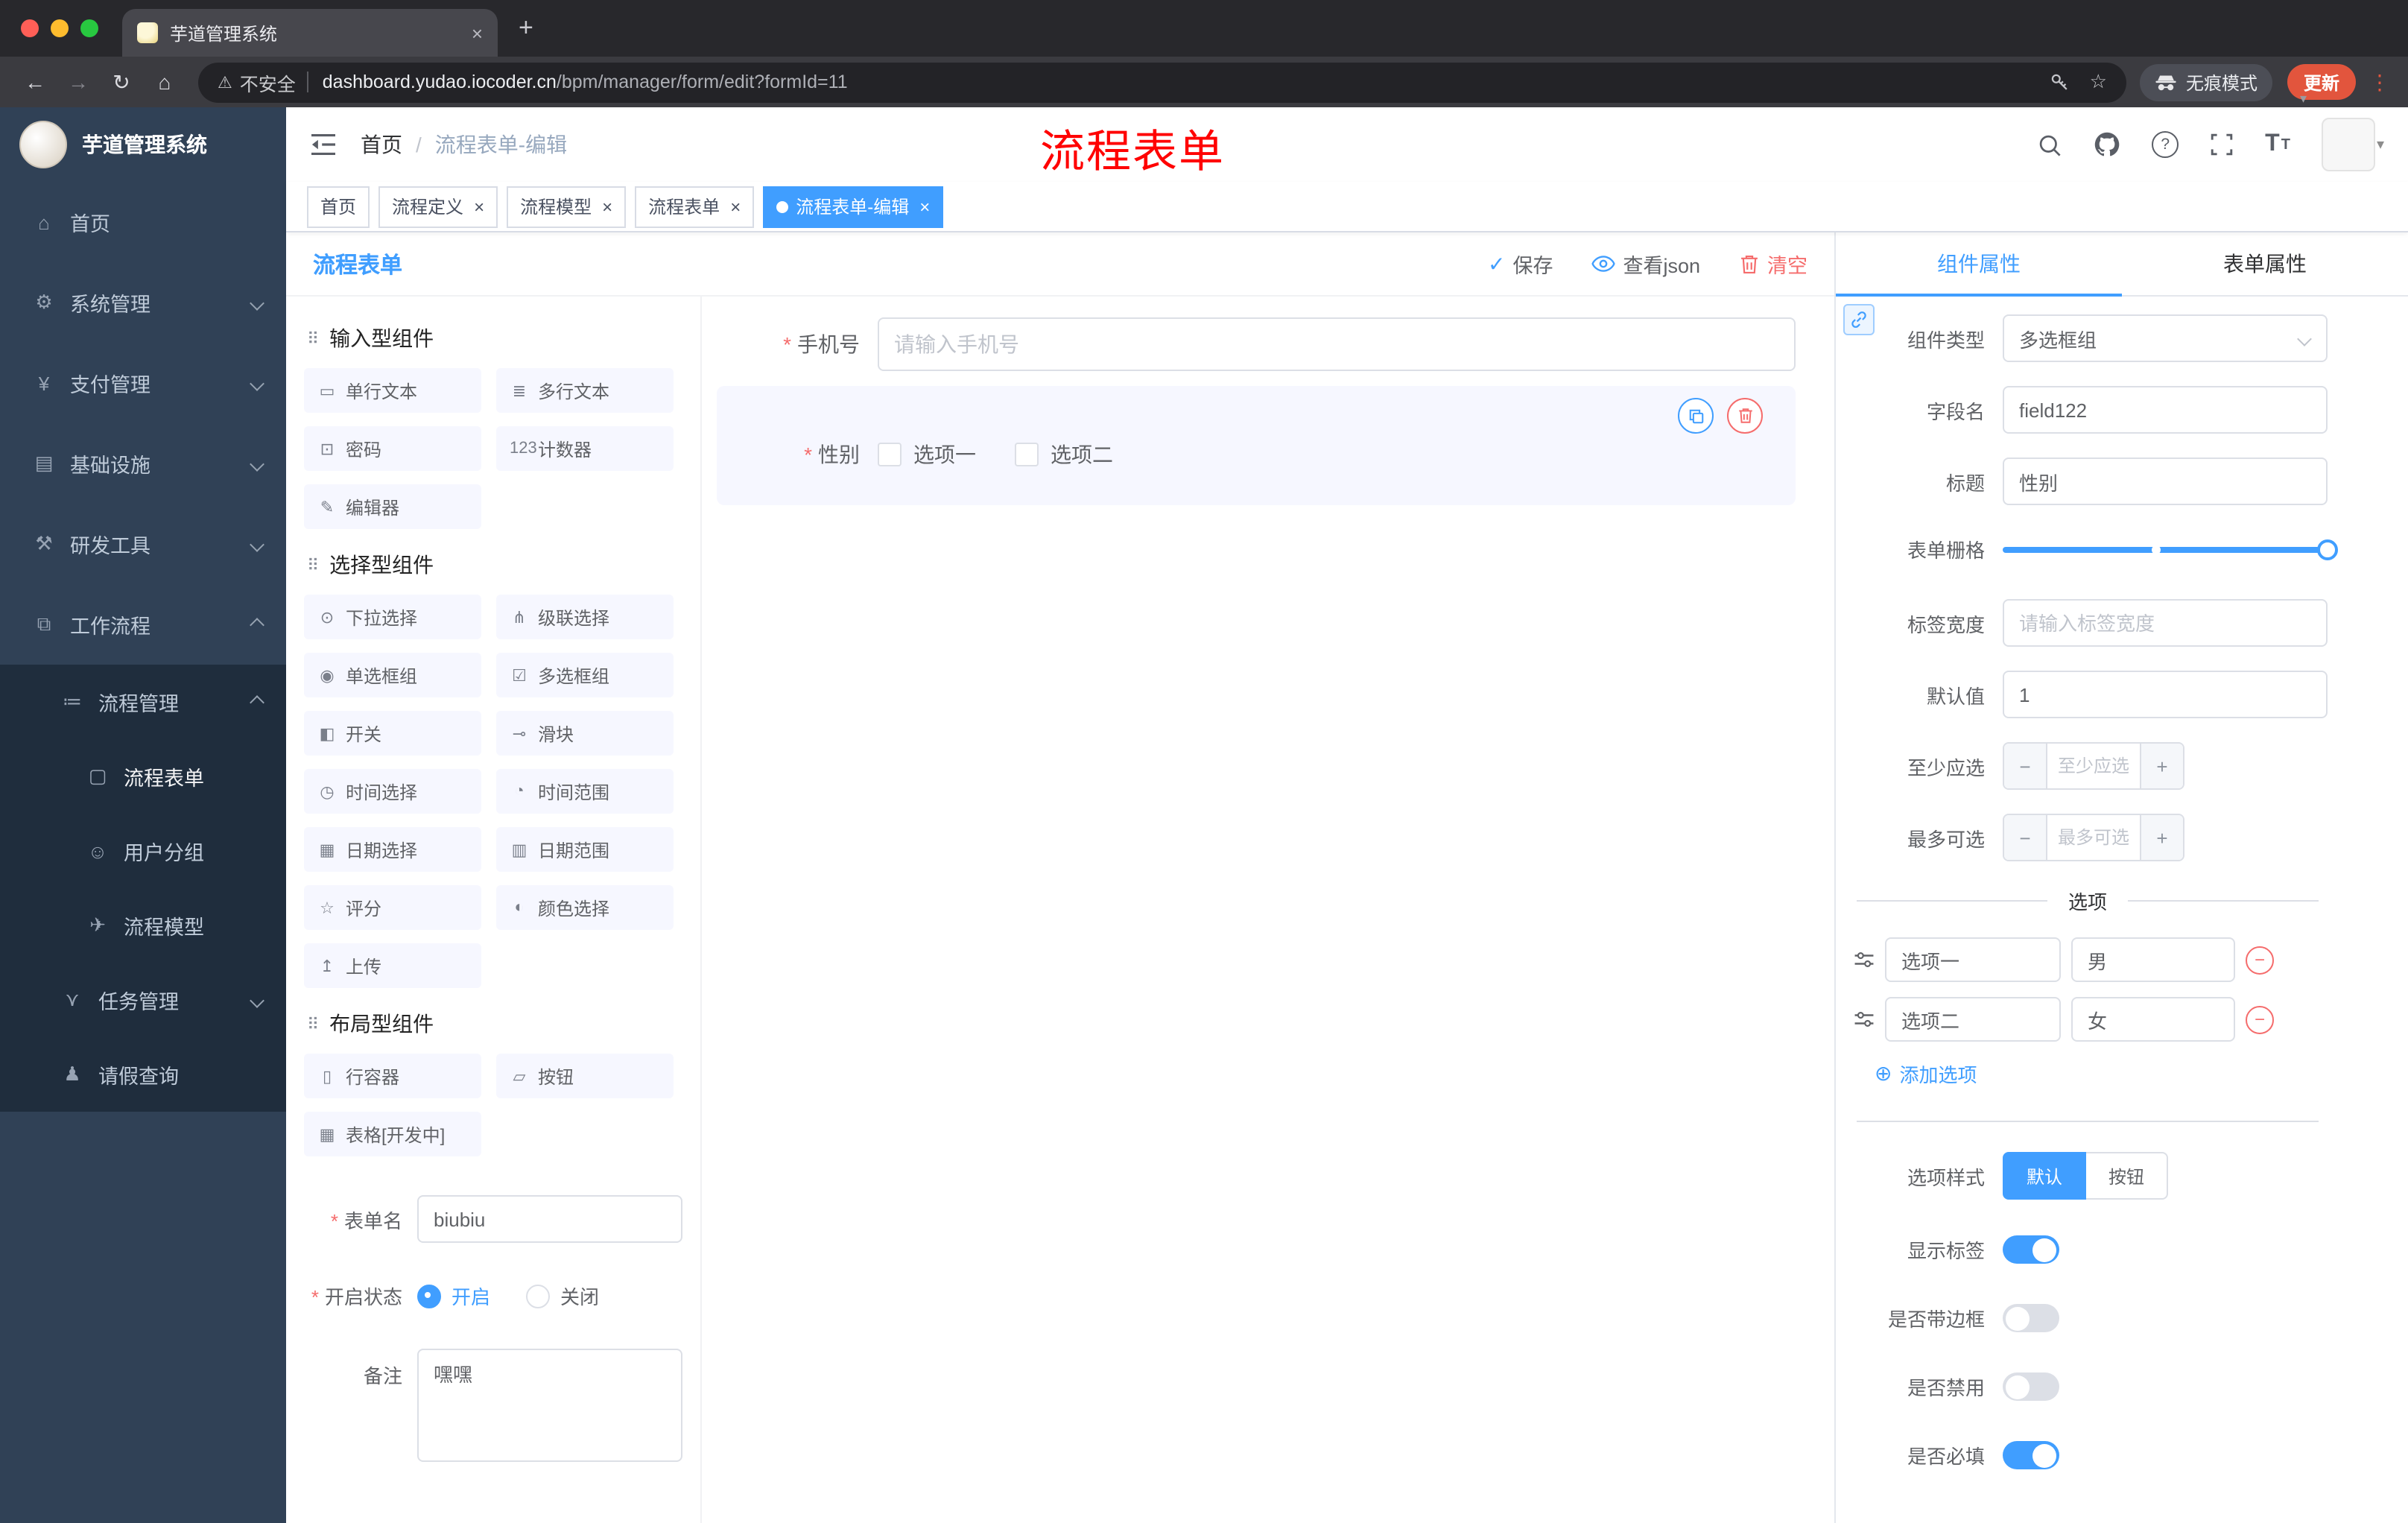 The height and width of the screenshot is (1523, 2408). I want to click on bookmark-star-icon: ☆, so click(2098, 82).